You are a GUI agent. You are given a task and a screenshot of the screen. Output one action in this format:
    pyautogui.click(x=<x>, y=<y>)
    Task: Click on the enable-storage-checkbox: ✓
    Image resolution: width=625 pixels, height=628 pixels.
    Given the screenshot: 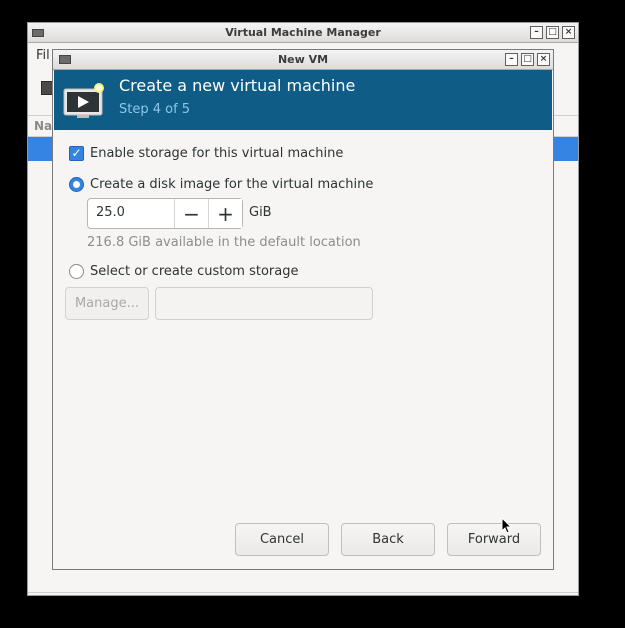 What is the action you would take?
    pyautogui.click(x=76, y=153)
    